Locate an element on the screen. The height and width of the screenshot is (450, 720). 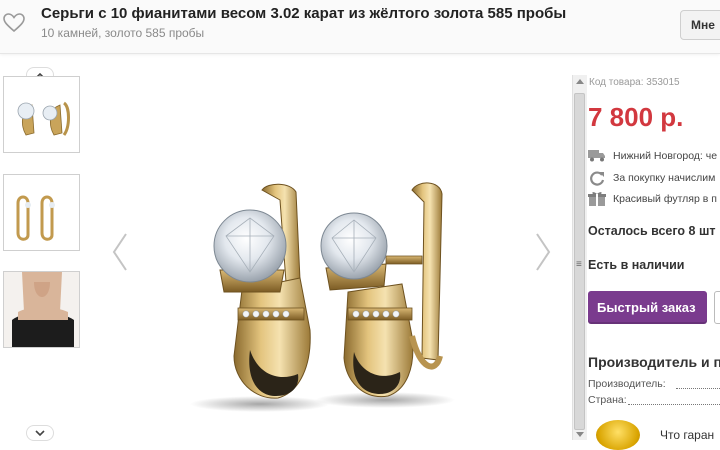
availability-status: Есть в наличии is located at coordinates (636, 265).